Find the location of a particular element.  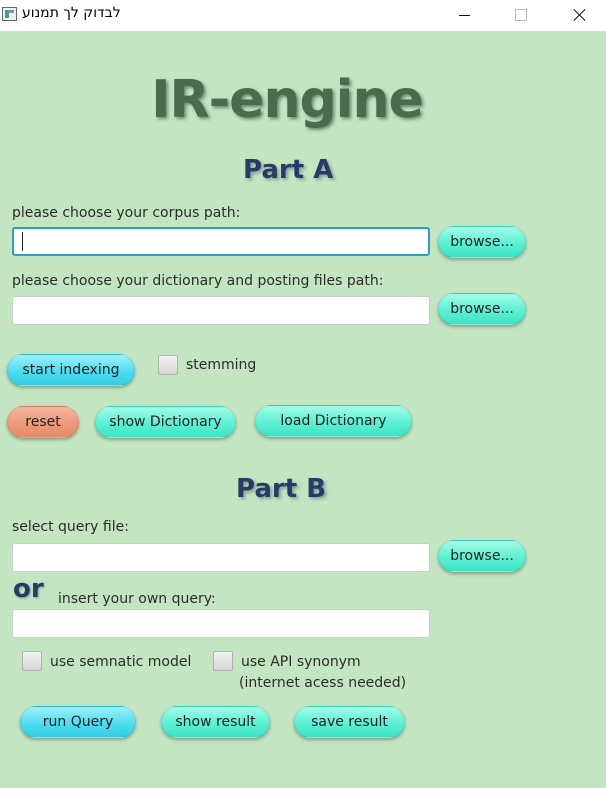

window-title: לבדוק לך תמנוע is located at coordinates (71, 13).